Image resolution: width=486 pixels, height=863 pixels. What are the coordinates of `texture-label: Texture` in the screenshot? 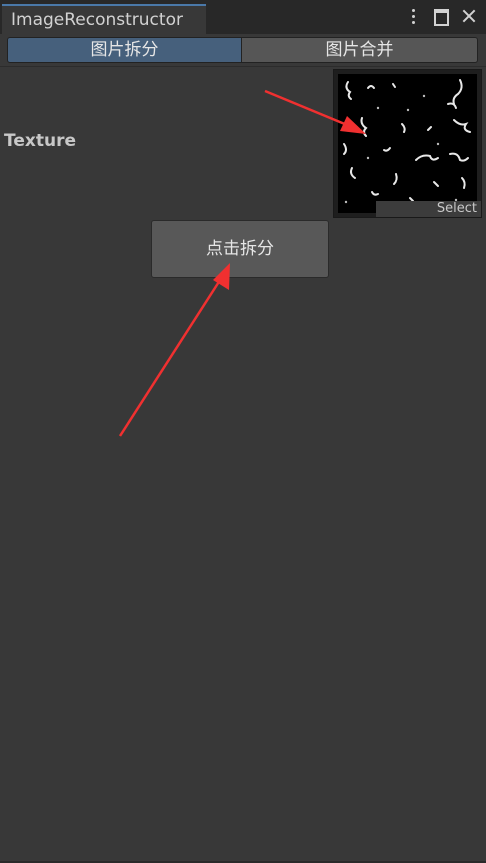 It's located at (40, 141).